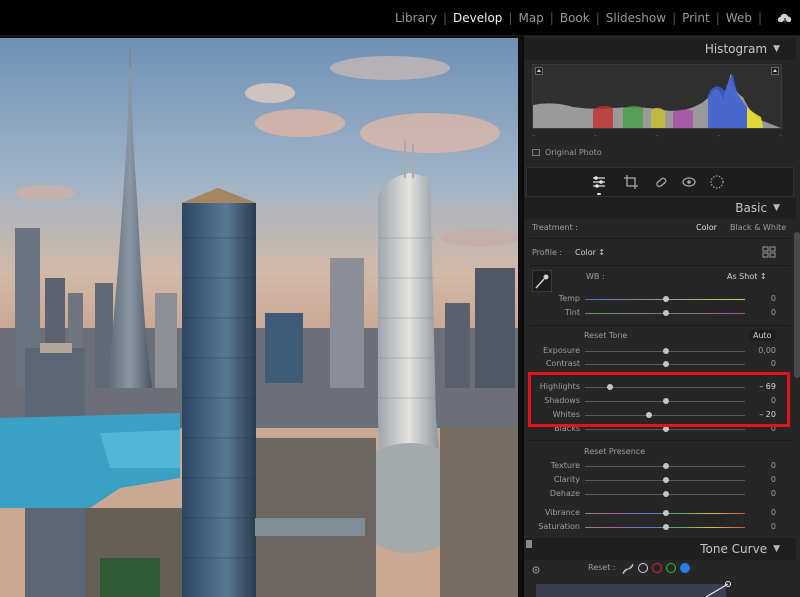  What do you see at coordinates (660, 549) in the screenshot?
I see `tone-curve-header: Tone Curve ▼` at bounding box center [660, 549].